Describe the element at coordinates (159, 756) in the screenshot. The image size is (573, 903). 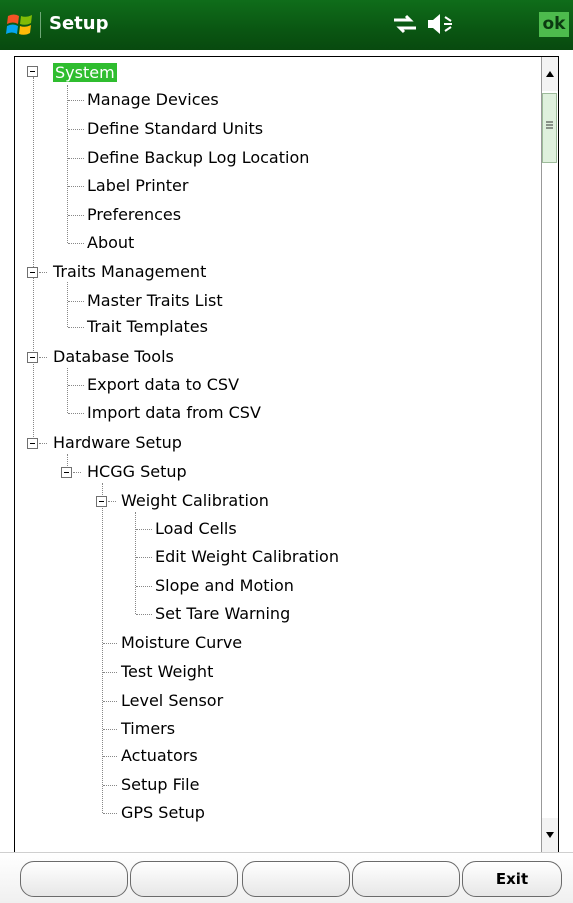
I see `tree-node-actuators: Actuators` at that location.